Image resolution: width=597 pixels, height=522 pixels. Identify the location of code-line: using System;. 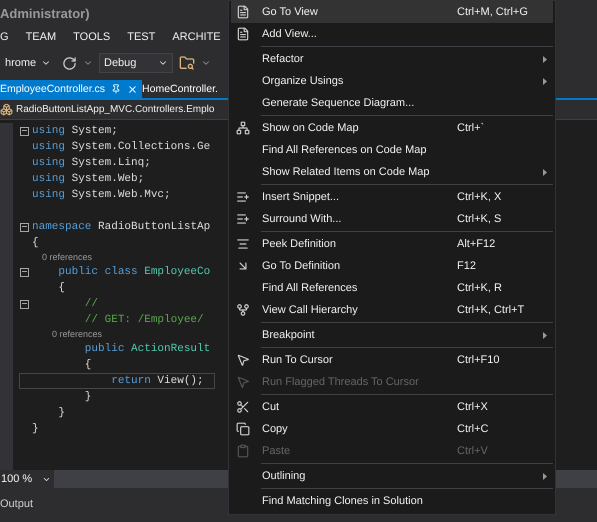
(75, 131).